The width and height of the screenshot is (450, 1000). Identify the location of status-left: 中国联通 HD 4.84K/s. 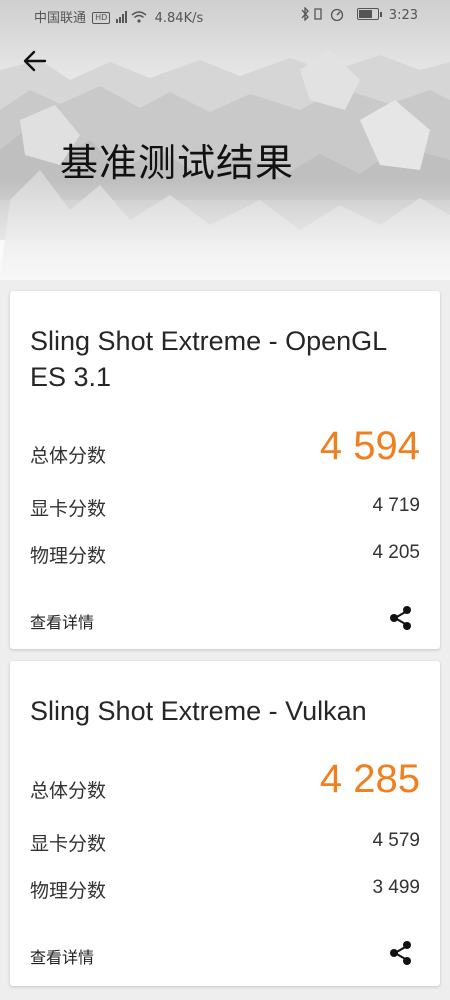
(118, 16).